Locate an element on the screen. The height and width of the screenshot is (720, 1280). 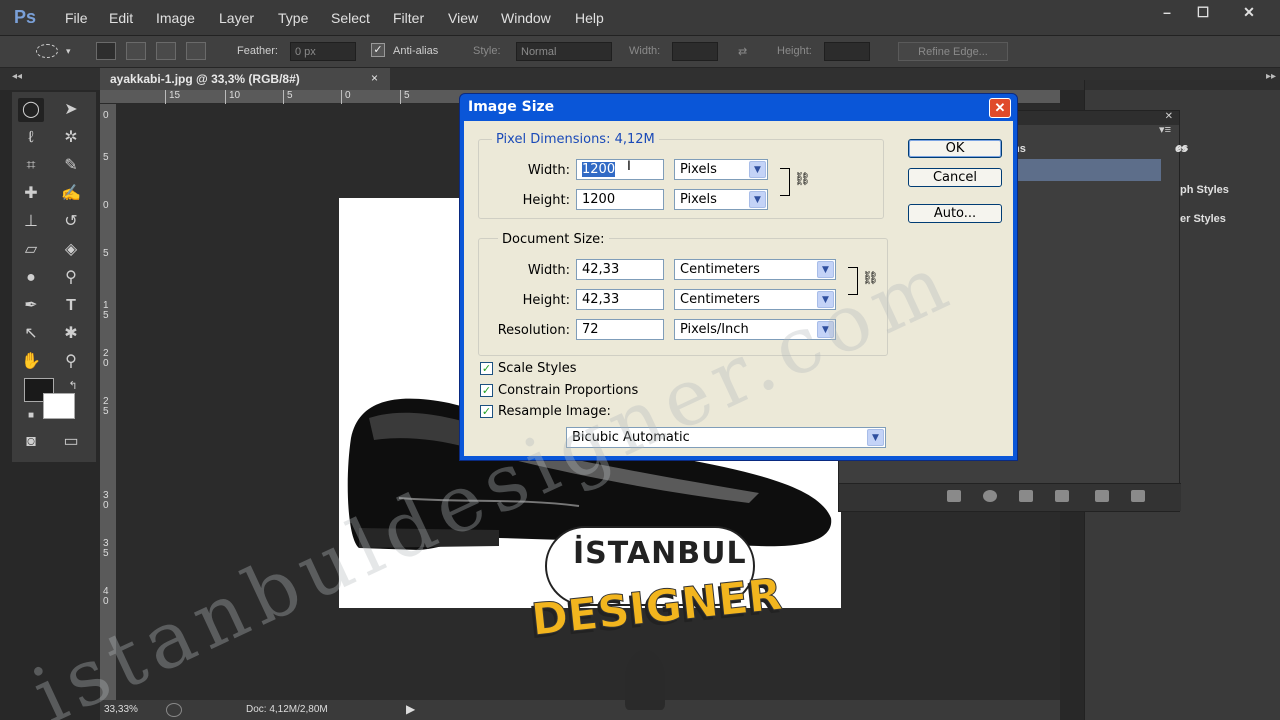
default-colors-icon: ■ is located at coordinates (31, 416).